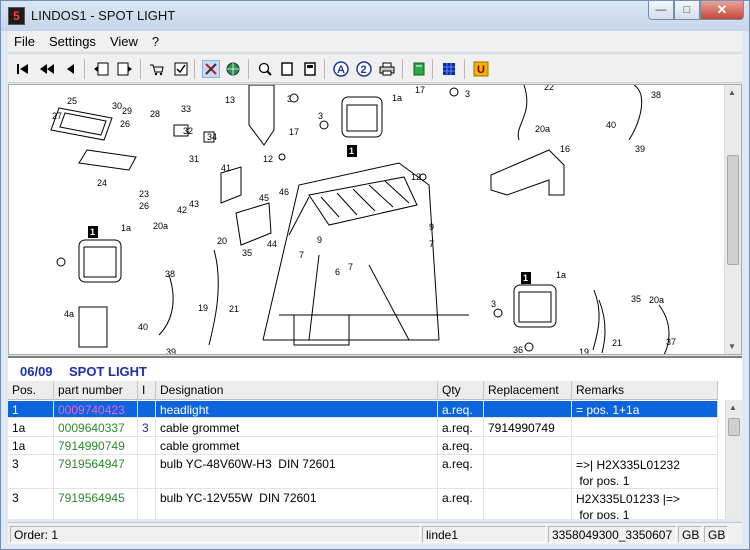  What do you see at coordinates (124, 41) in the screenshot?
I see `menu-view: View` at bounding box center [124, 41].